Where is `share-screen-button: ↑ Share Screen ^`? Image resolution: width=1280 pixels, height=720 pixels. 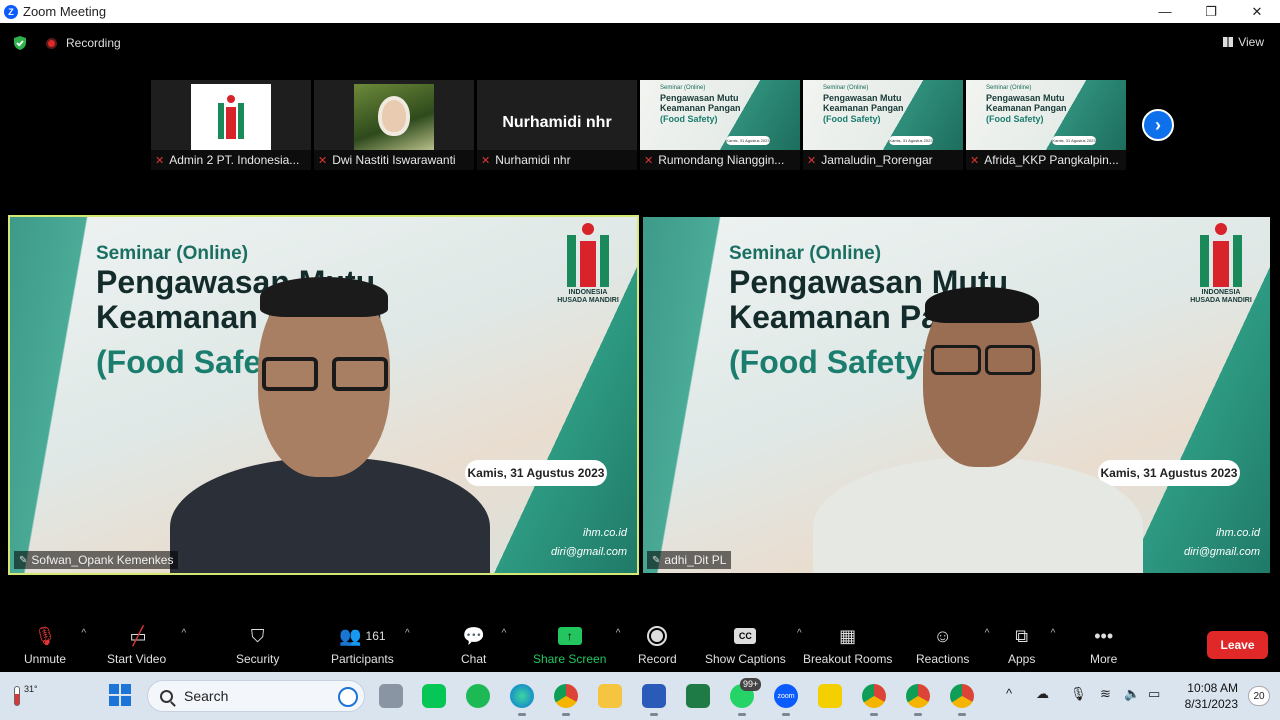
share-screen-button: ↑ Share Screen ^ is located at coordinates (576, 645).